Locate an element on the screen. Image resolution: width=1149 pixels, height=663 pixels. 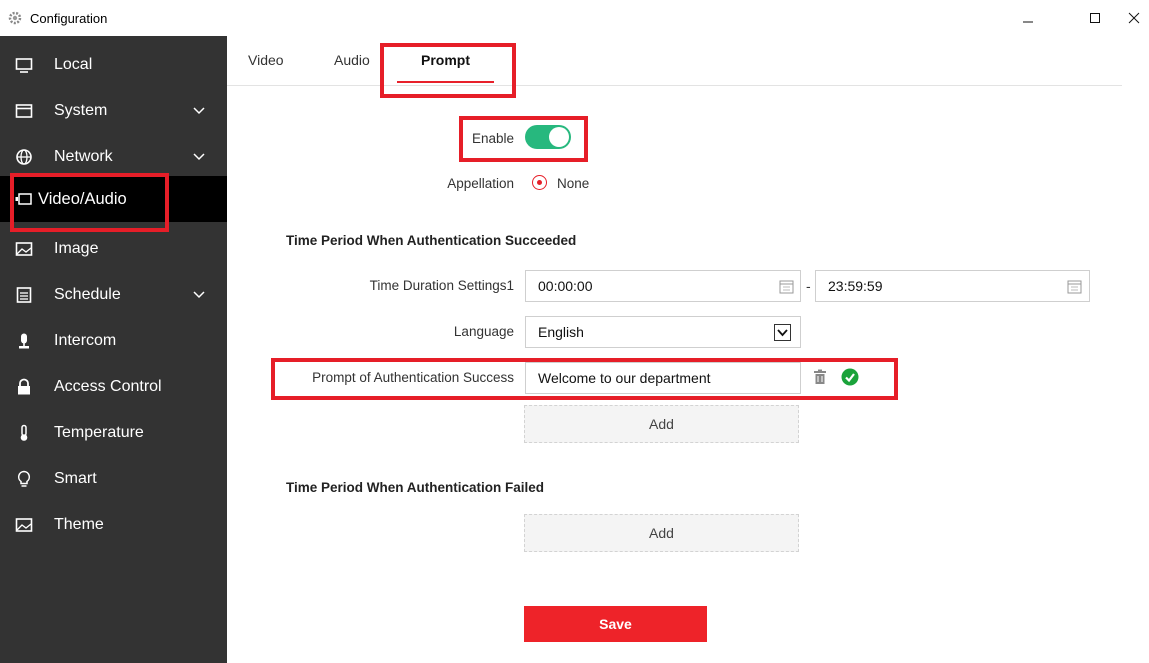
lock-icon is located at coordinates (24, 386).